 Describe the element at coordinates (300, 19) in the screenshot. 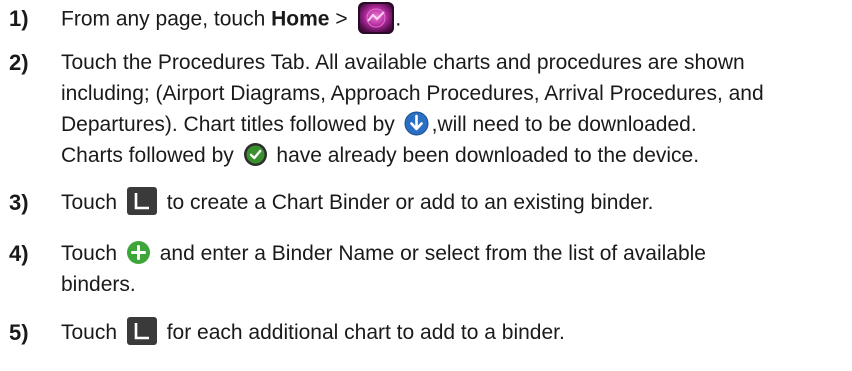

I see `home-label: Home` at that location.